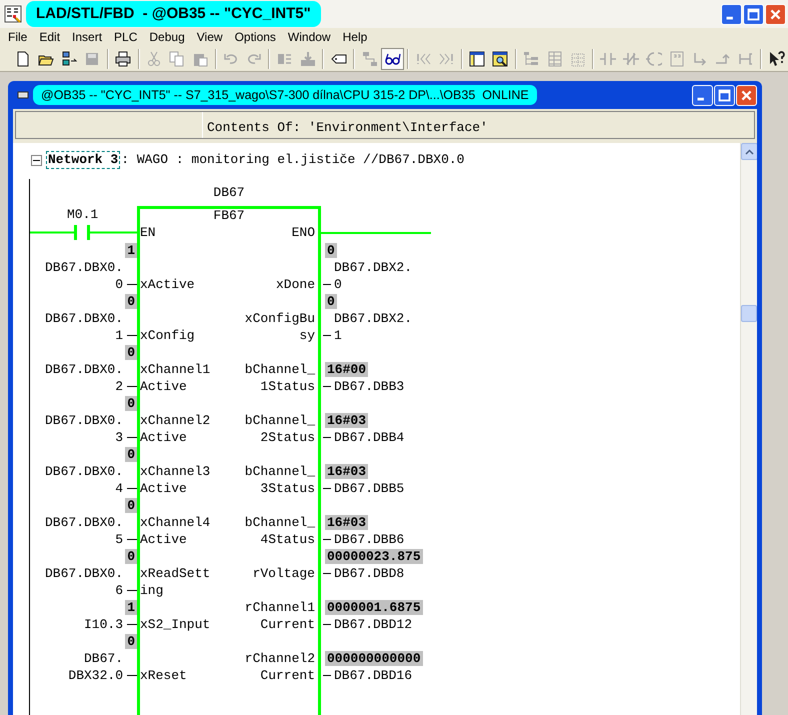 This screenshot has width=788, height=715. I want to click on operand-label: DB67.DBD16, so click(373, 675).